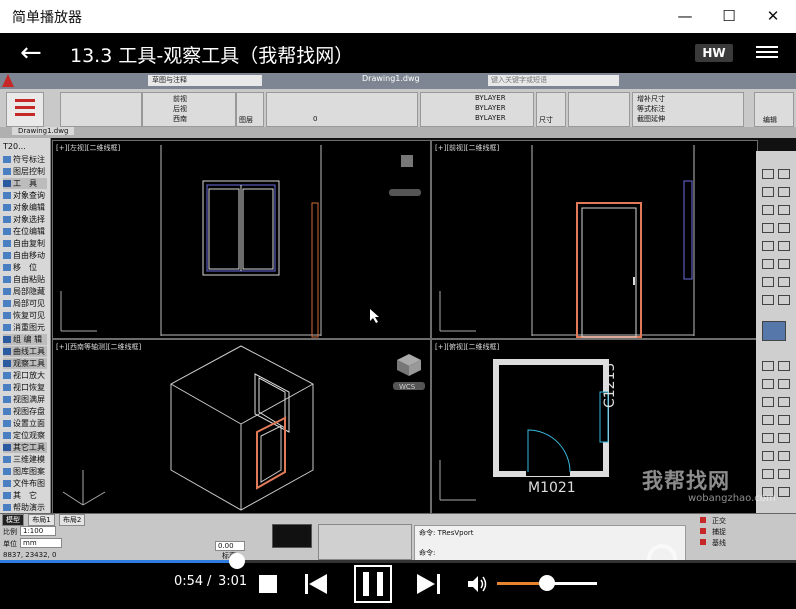 The image size is (796, 609). What do you see at coordinates (398, 561) in the screenshot?
I see `seek-bar` at bounding box center [398, 561].